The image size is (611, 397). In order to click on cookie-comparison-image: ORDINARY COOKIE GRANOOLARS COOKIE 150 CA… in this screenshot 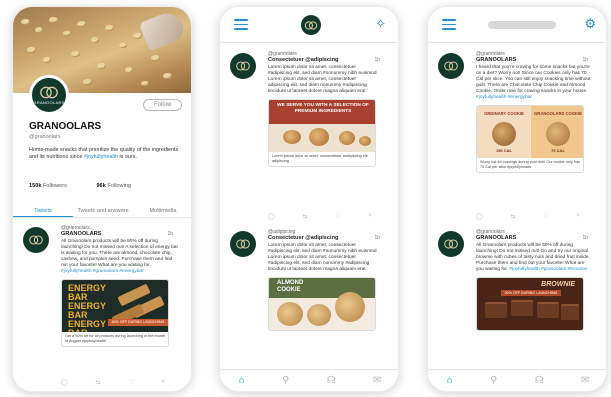, I will do `click(530, 132)`.